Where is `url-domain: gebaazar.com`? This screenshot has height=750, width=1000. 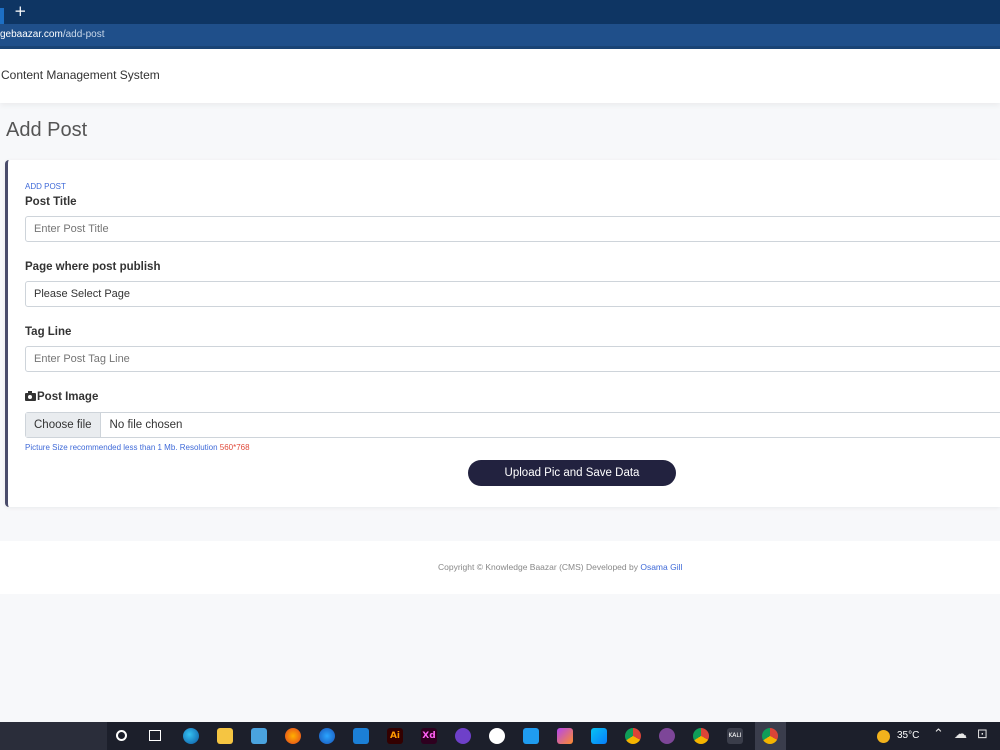
url-domain: gebaazar.com is located at coordinates (31, 34).